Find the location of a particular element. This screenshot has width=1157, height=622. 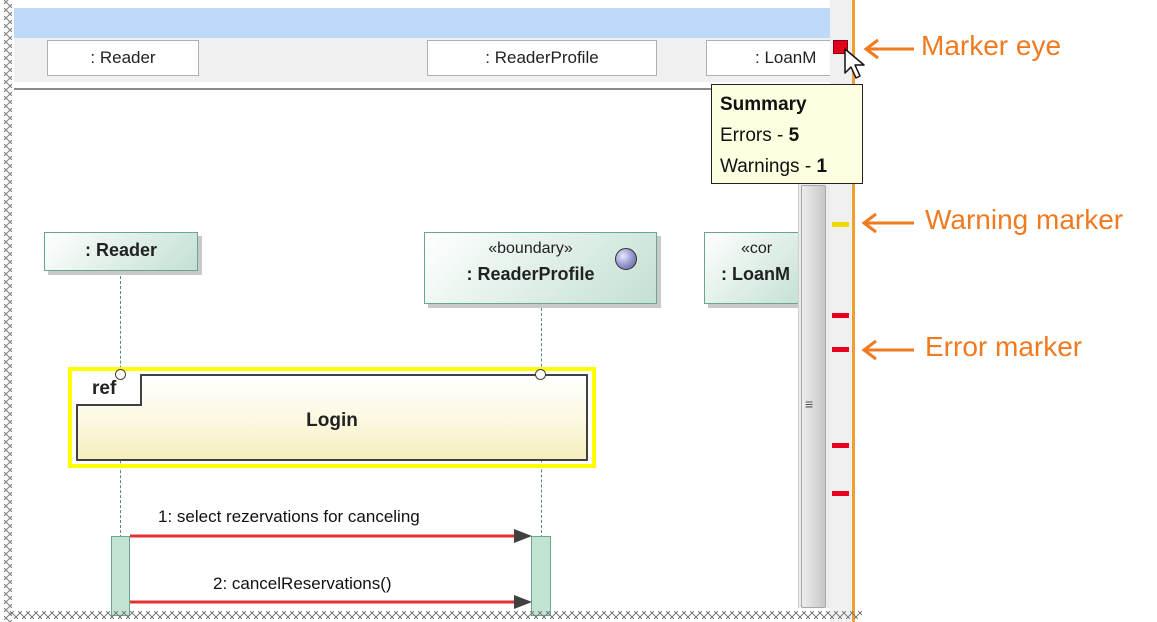

ref-covered-point-readerprofile is located at coordinates (540, 374).